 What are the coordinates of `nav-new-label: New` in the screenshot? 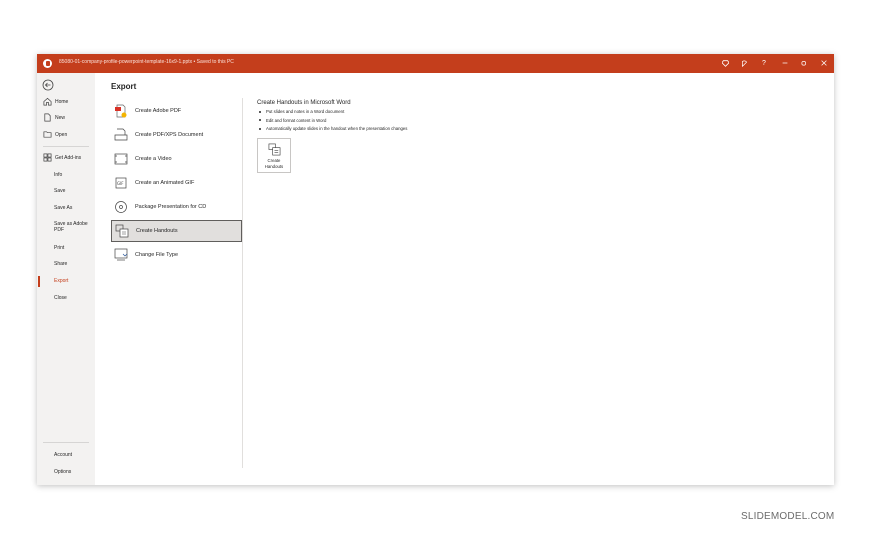 It's located at (60, 117).